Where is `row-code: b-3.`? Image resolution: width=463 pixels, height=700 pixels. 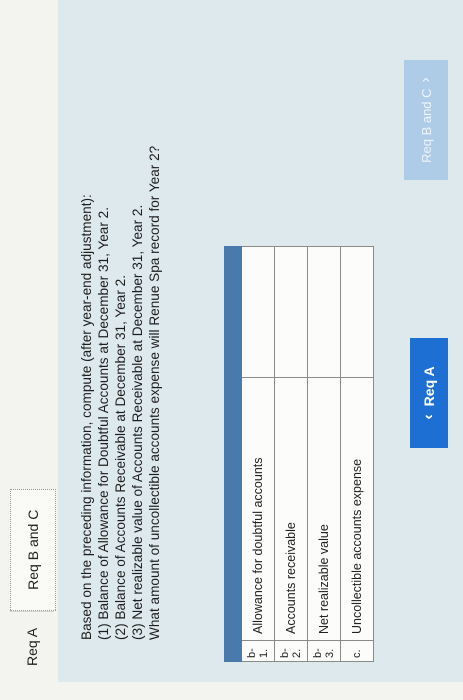
row-code: b-3. is located at coordinates (324, 651).